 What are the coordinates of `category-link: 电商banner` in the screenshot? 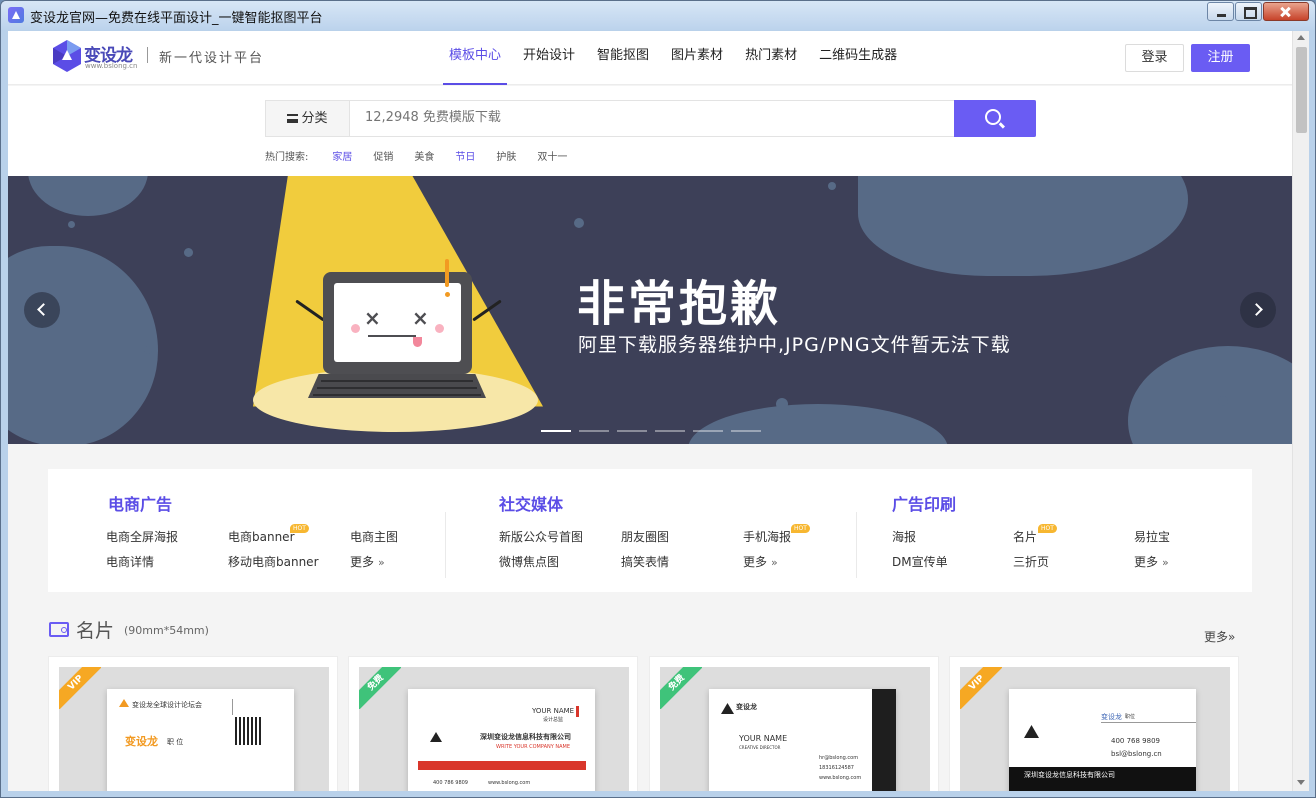 It's located at (261, 536).